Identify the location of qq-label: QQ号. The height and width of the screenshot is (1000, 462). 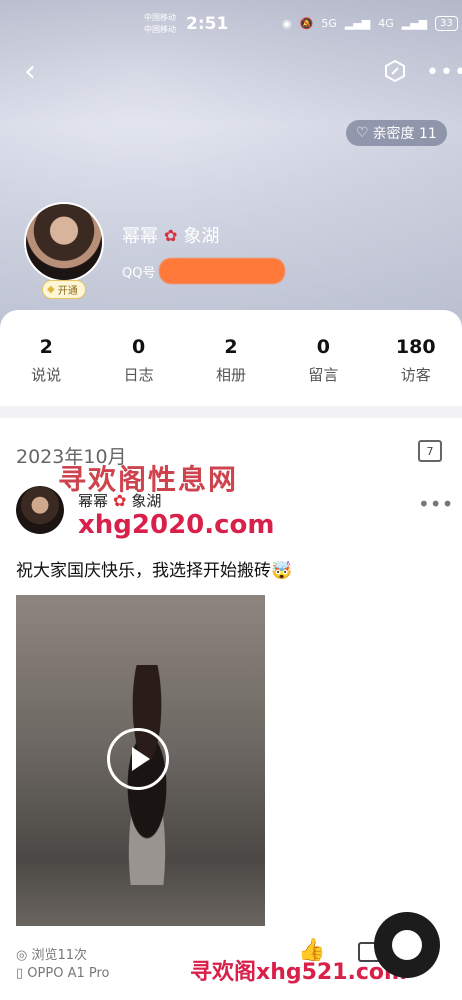
(139, 273).